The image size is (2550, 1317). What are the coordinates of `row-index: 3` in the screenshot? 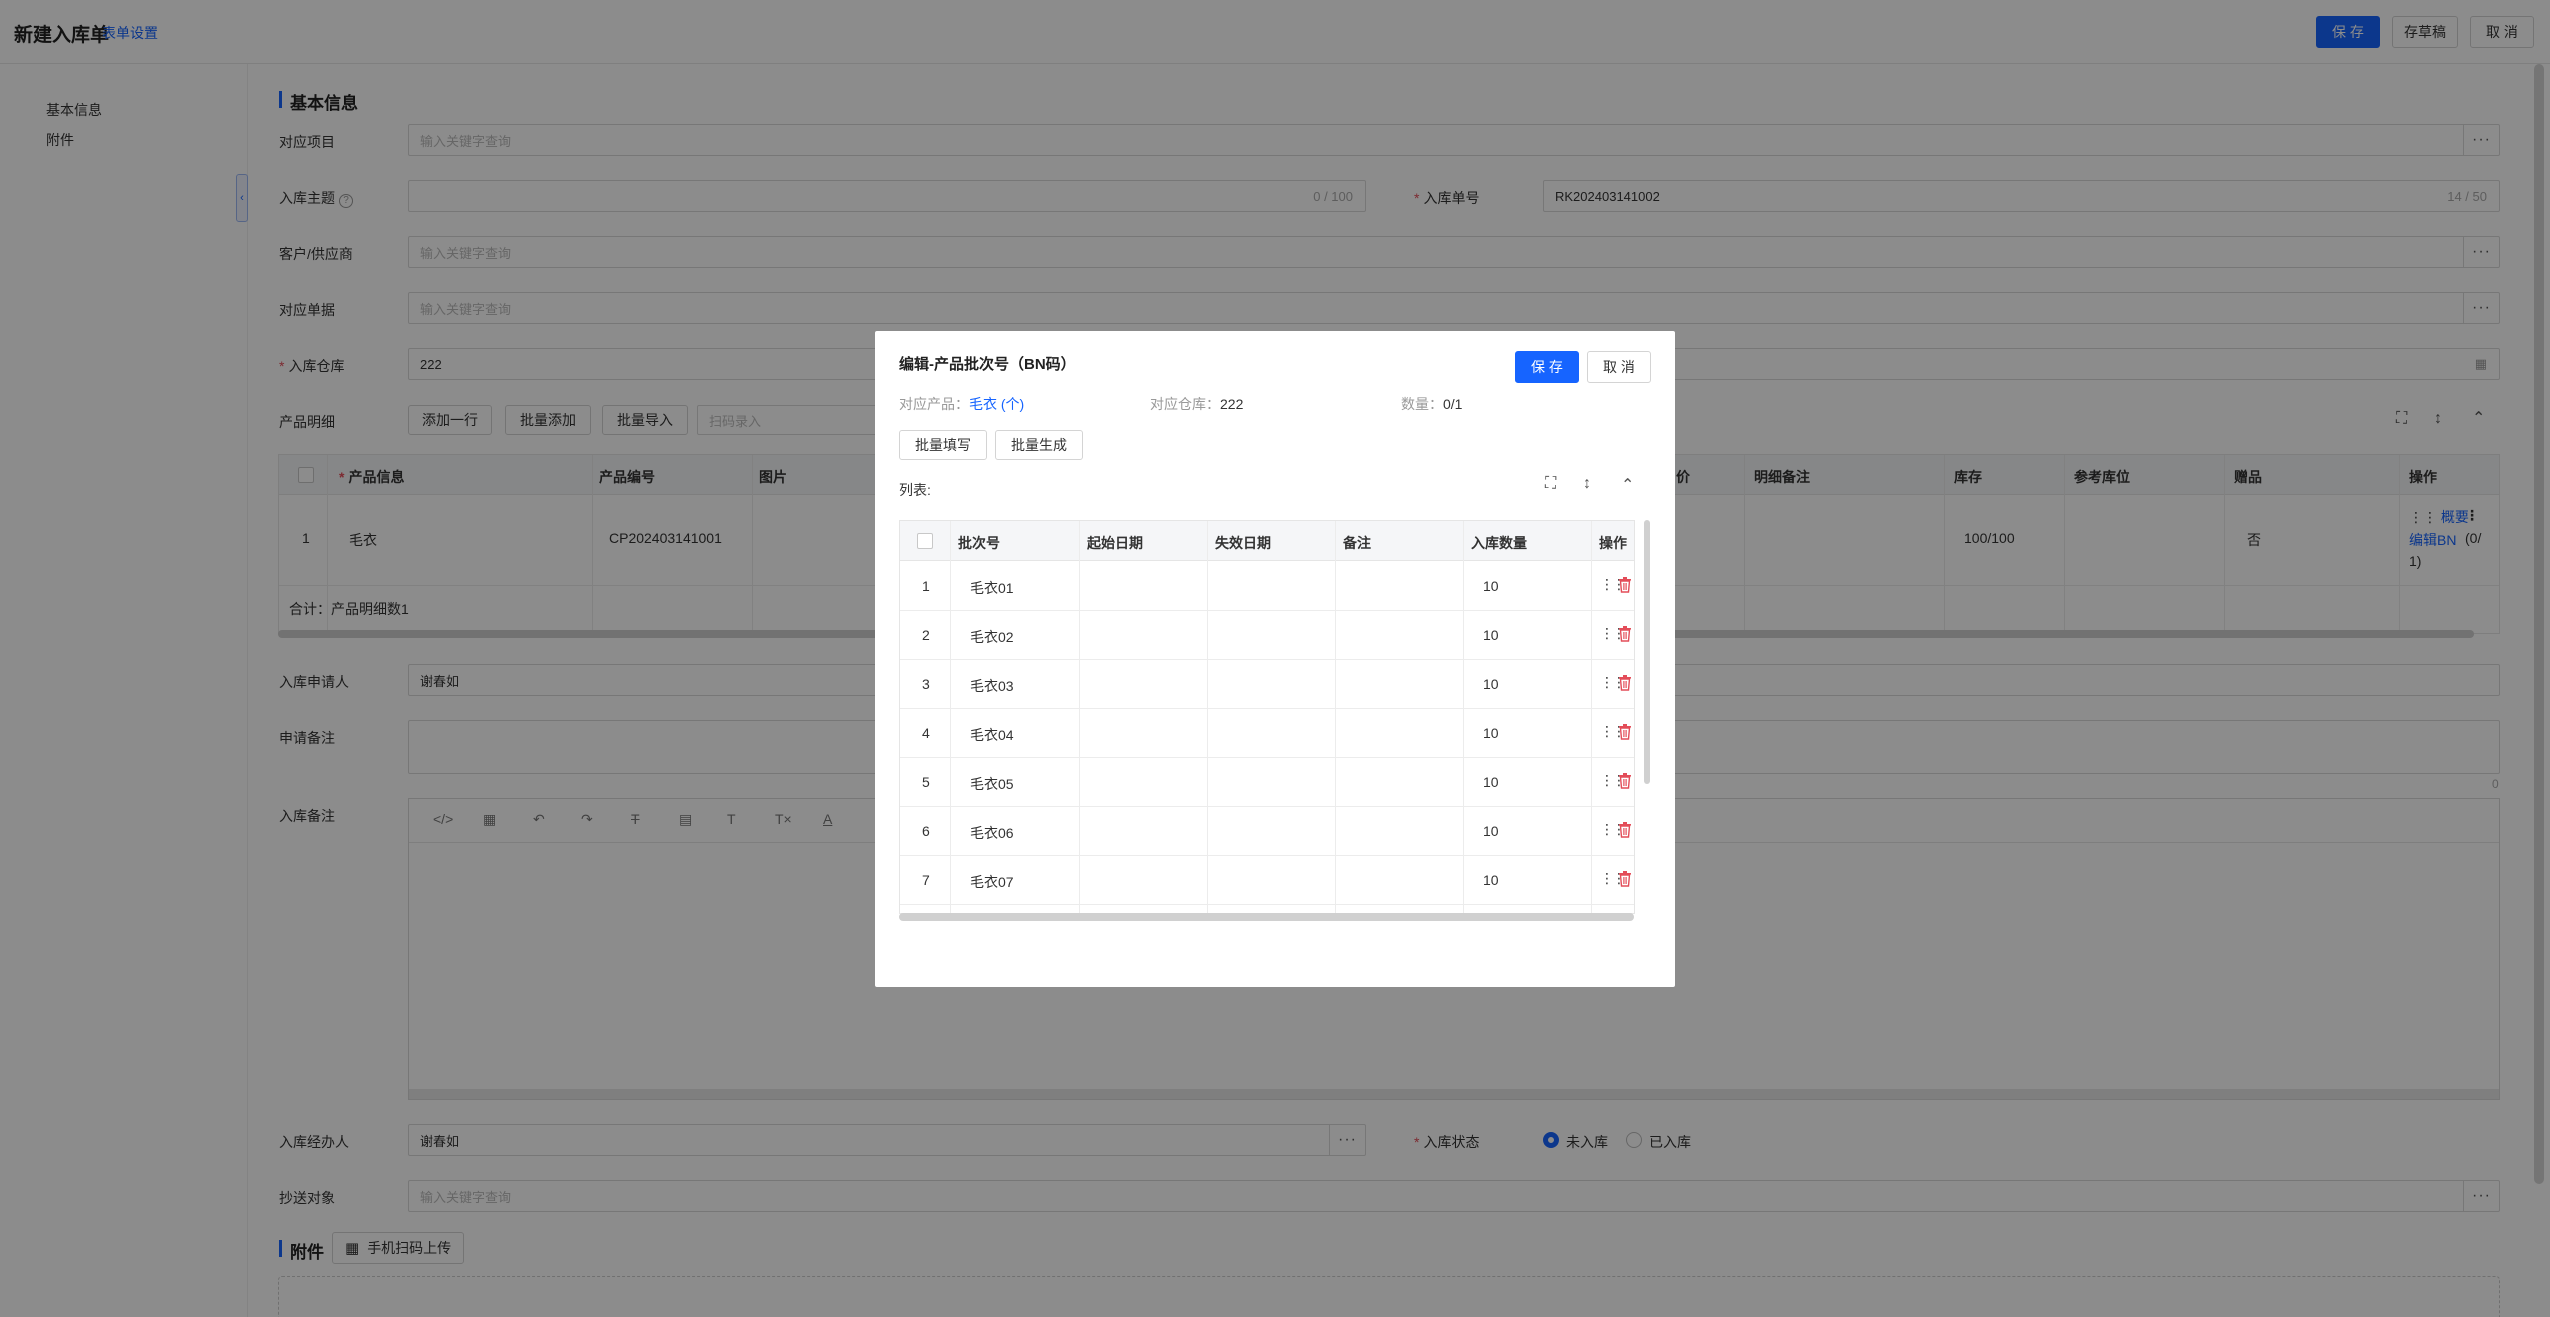 It's located at (926, 684).